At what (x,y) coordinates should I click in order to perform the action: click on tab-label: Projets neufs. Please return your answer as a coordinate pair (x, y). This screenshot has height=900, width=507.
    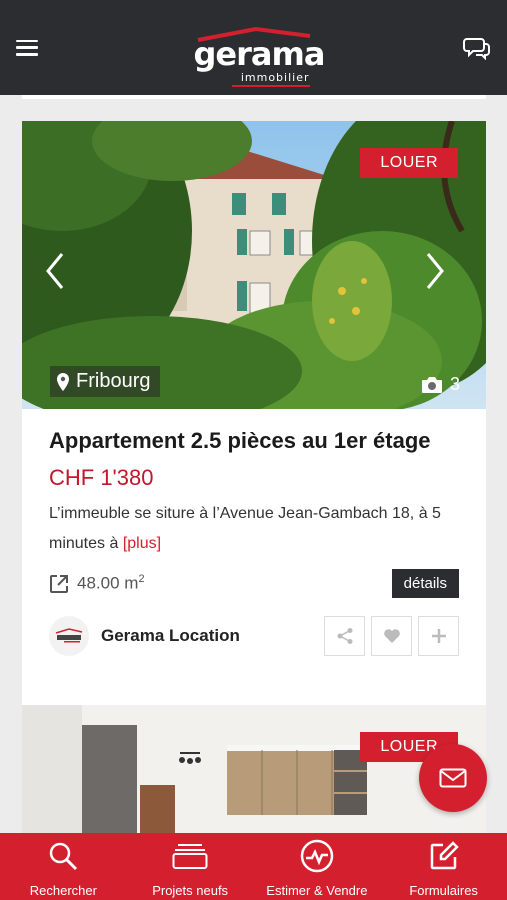
    Looking at the image, I should click on (190, 890).